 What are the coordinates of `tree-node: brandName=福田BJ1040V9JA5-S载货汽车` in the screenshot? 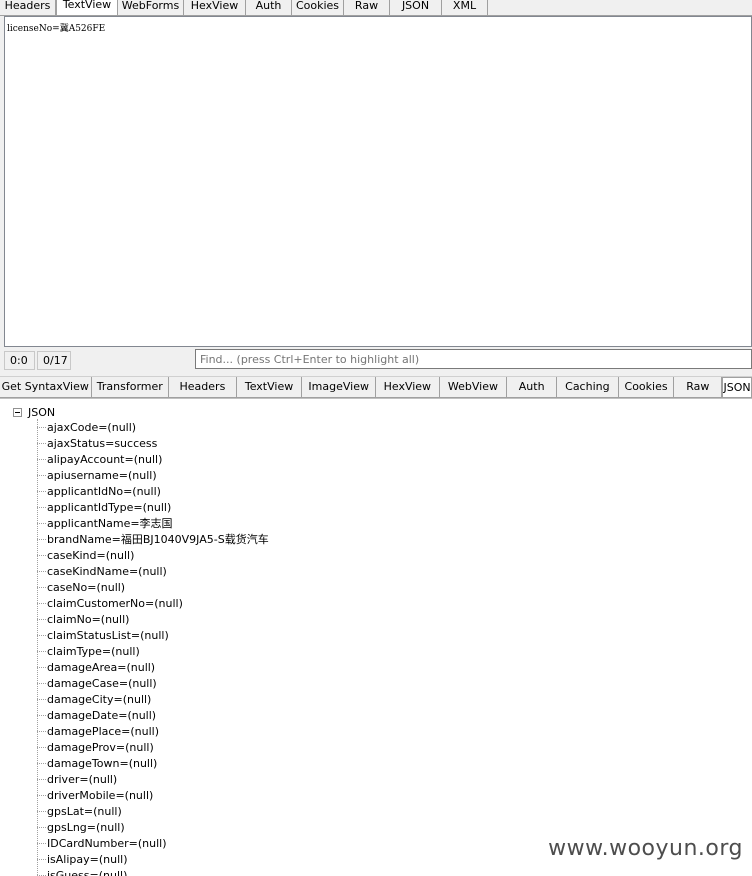 It's located at (153, 539).